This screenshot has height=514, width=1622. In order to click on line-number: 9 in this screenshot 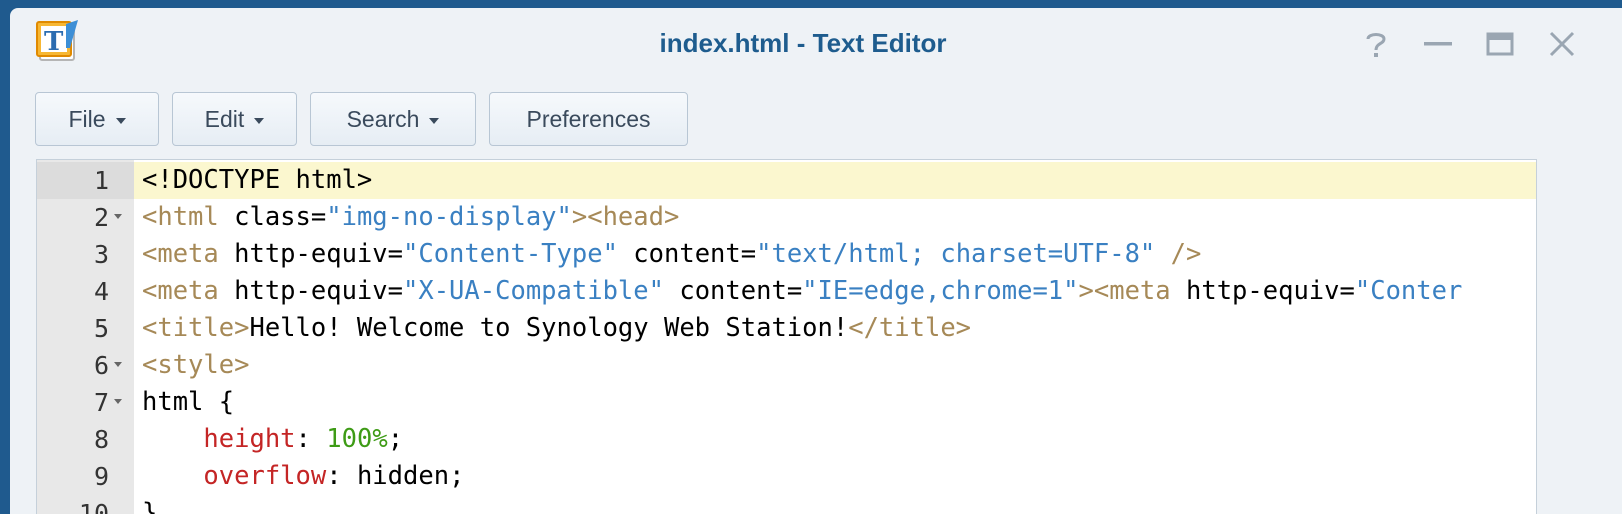, I will do `click(101, 476)`.